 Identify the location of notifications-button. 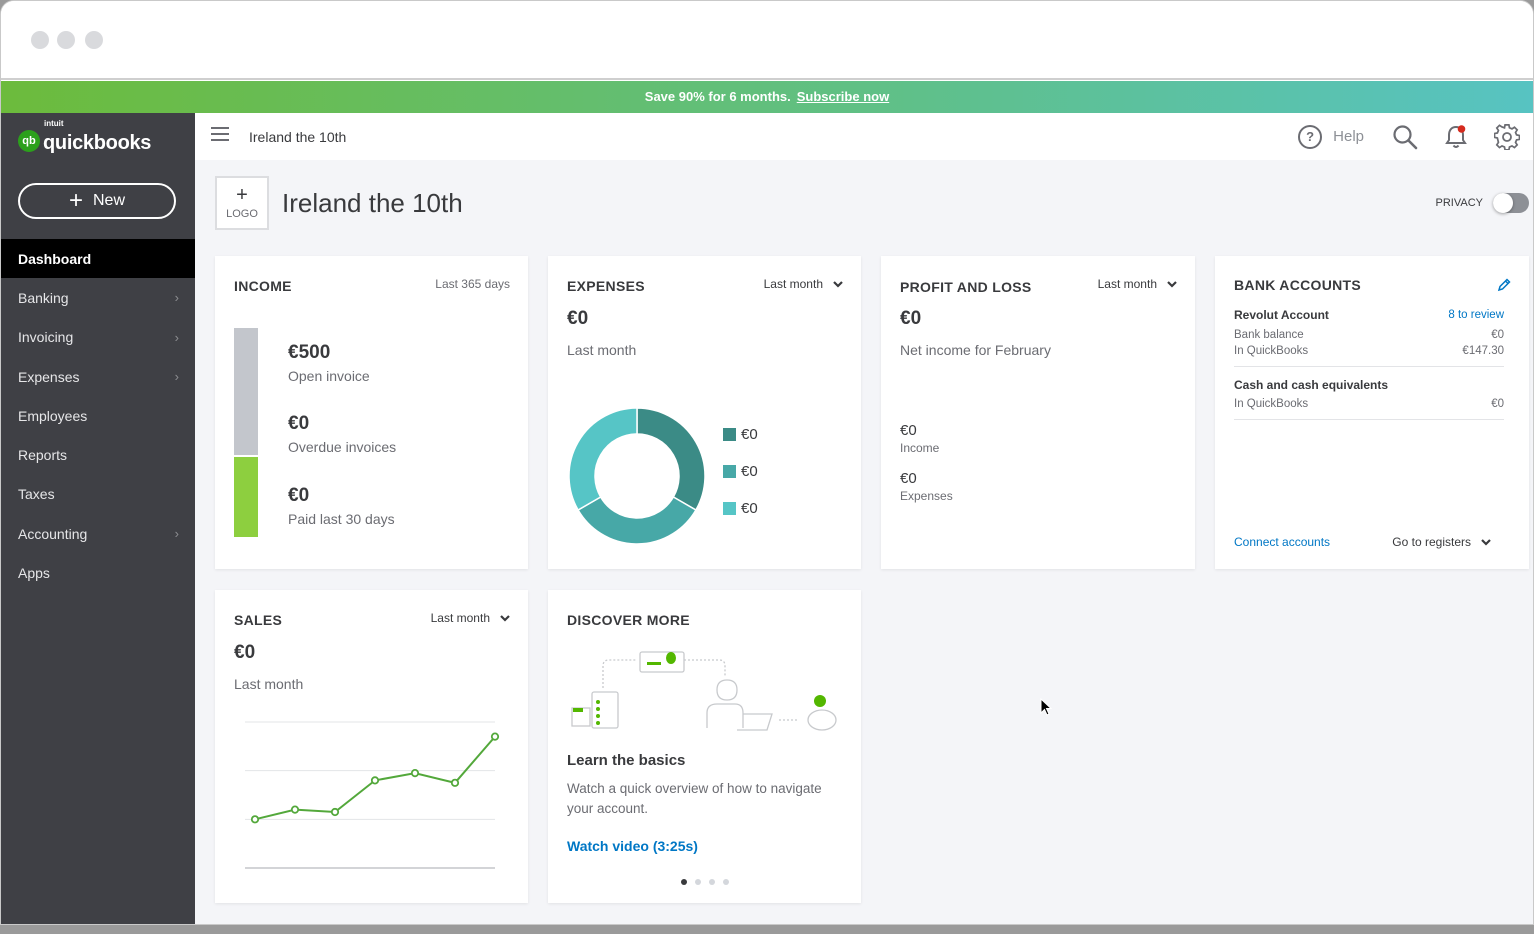
(1456, 137).